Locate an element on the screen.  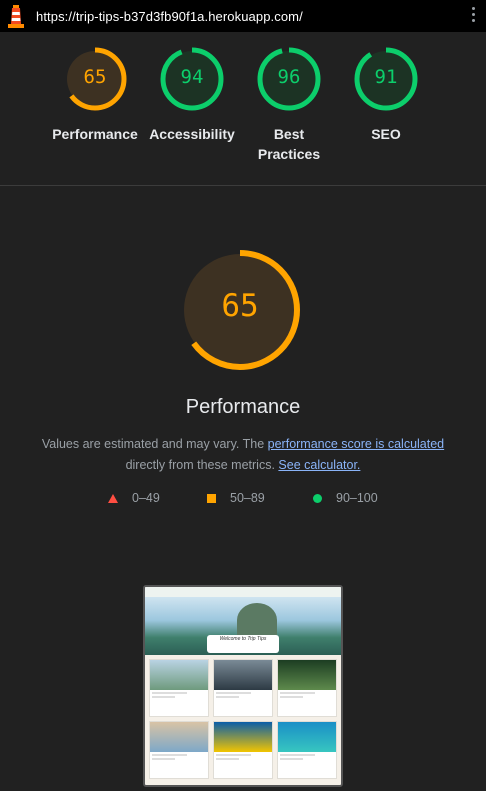
performance-score: 65 is located at coordinates (240, 306).